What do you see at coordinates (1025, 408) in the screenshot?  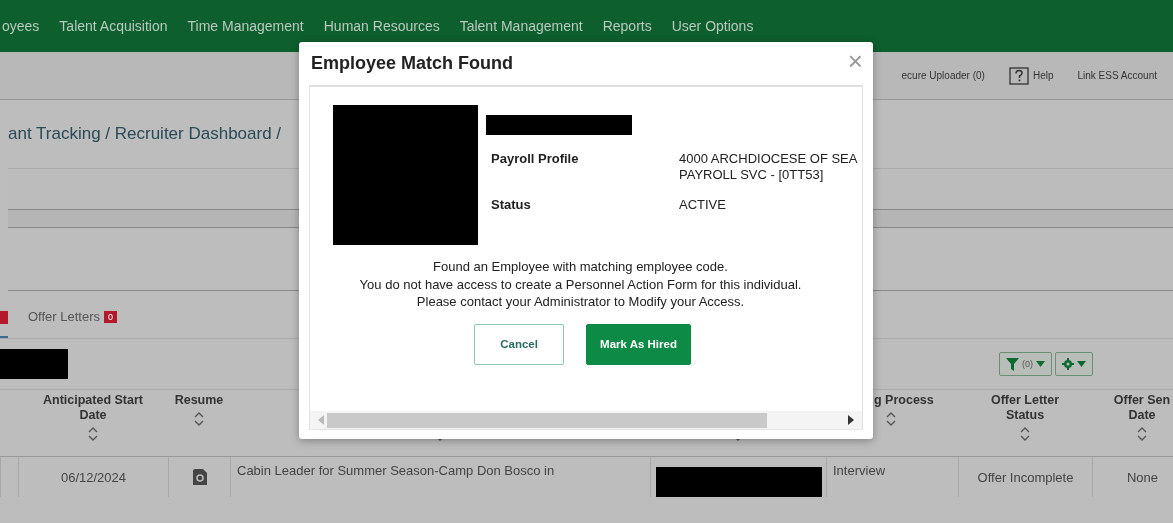 I see `column-header: Offer Letter Status` at bounding box center [1025, 408].